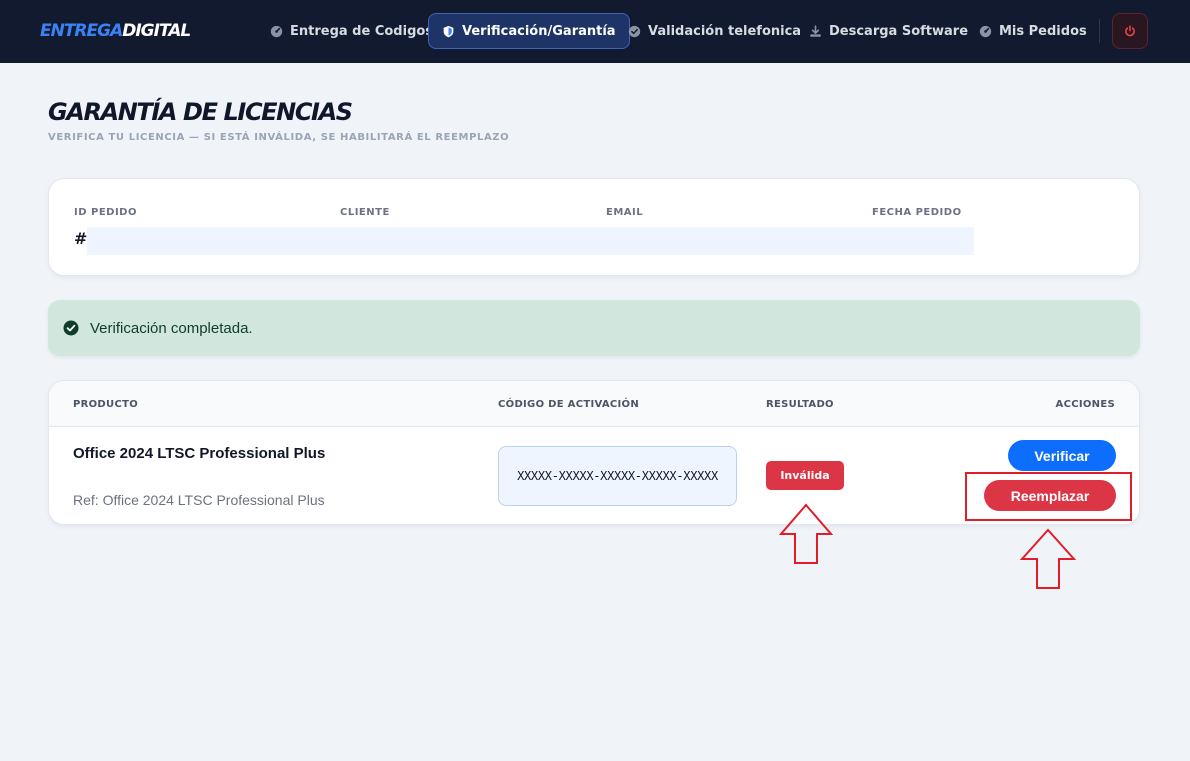 The width and height of the screenshot is (1190, 761). What do you see at coordinates (594, 328) in the screenshot?
I see `success-alert: Verificación completada.` at bounding box center [594, 328].